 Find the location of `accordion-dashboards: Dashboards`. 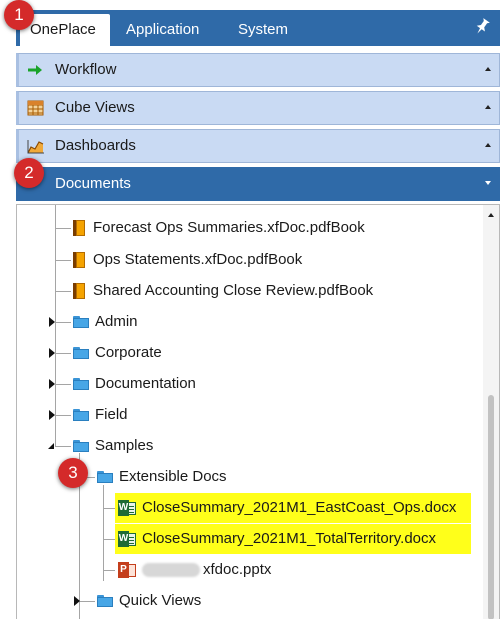

accordion-dashboards: Dashboards is located at coordinates (258, 146).